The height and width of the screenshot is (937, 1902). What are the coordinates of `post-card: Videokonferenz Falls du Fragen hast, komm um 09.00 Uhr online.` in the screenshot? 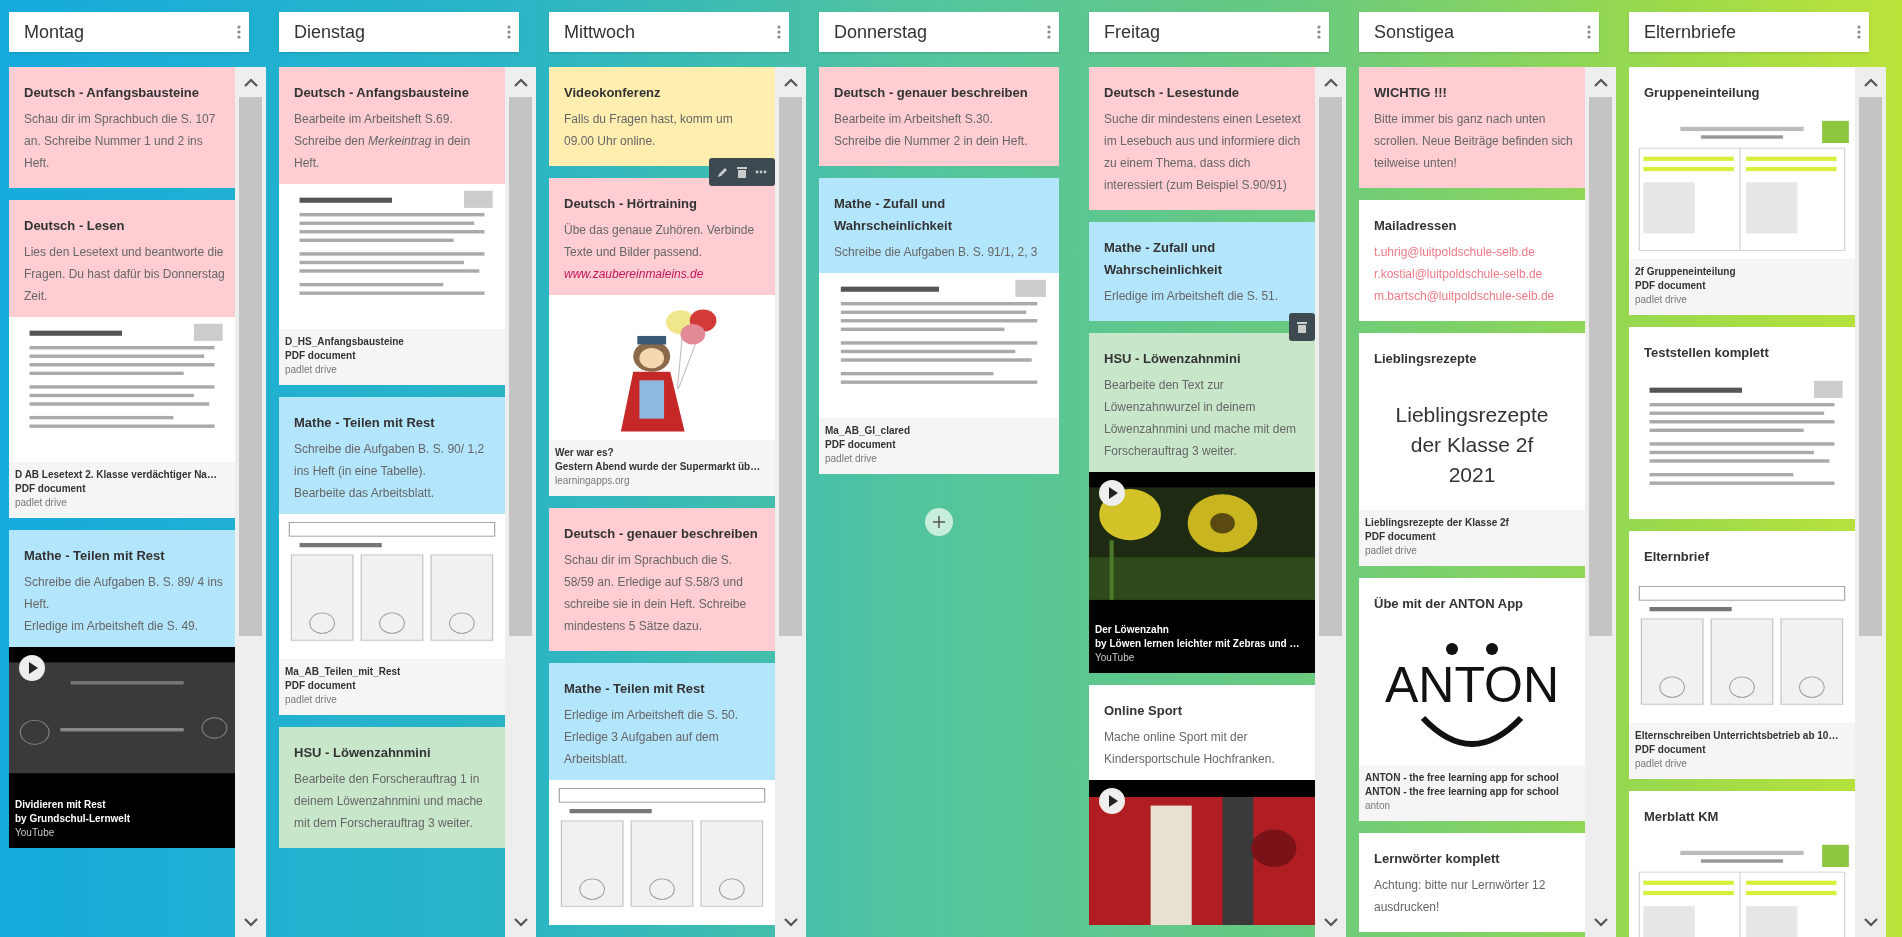 It's located at (662, 116).